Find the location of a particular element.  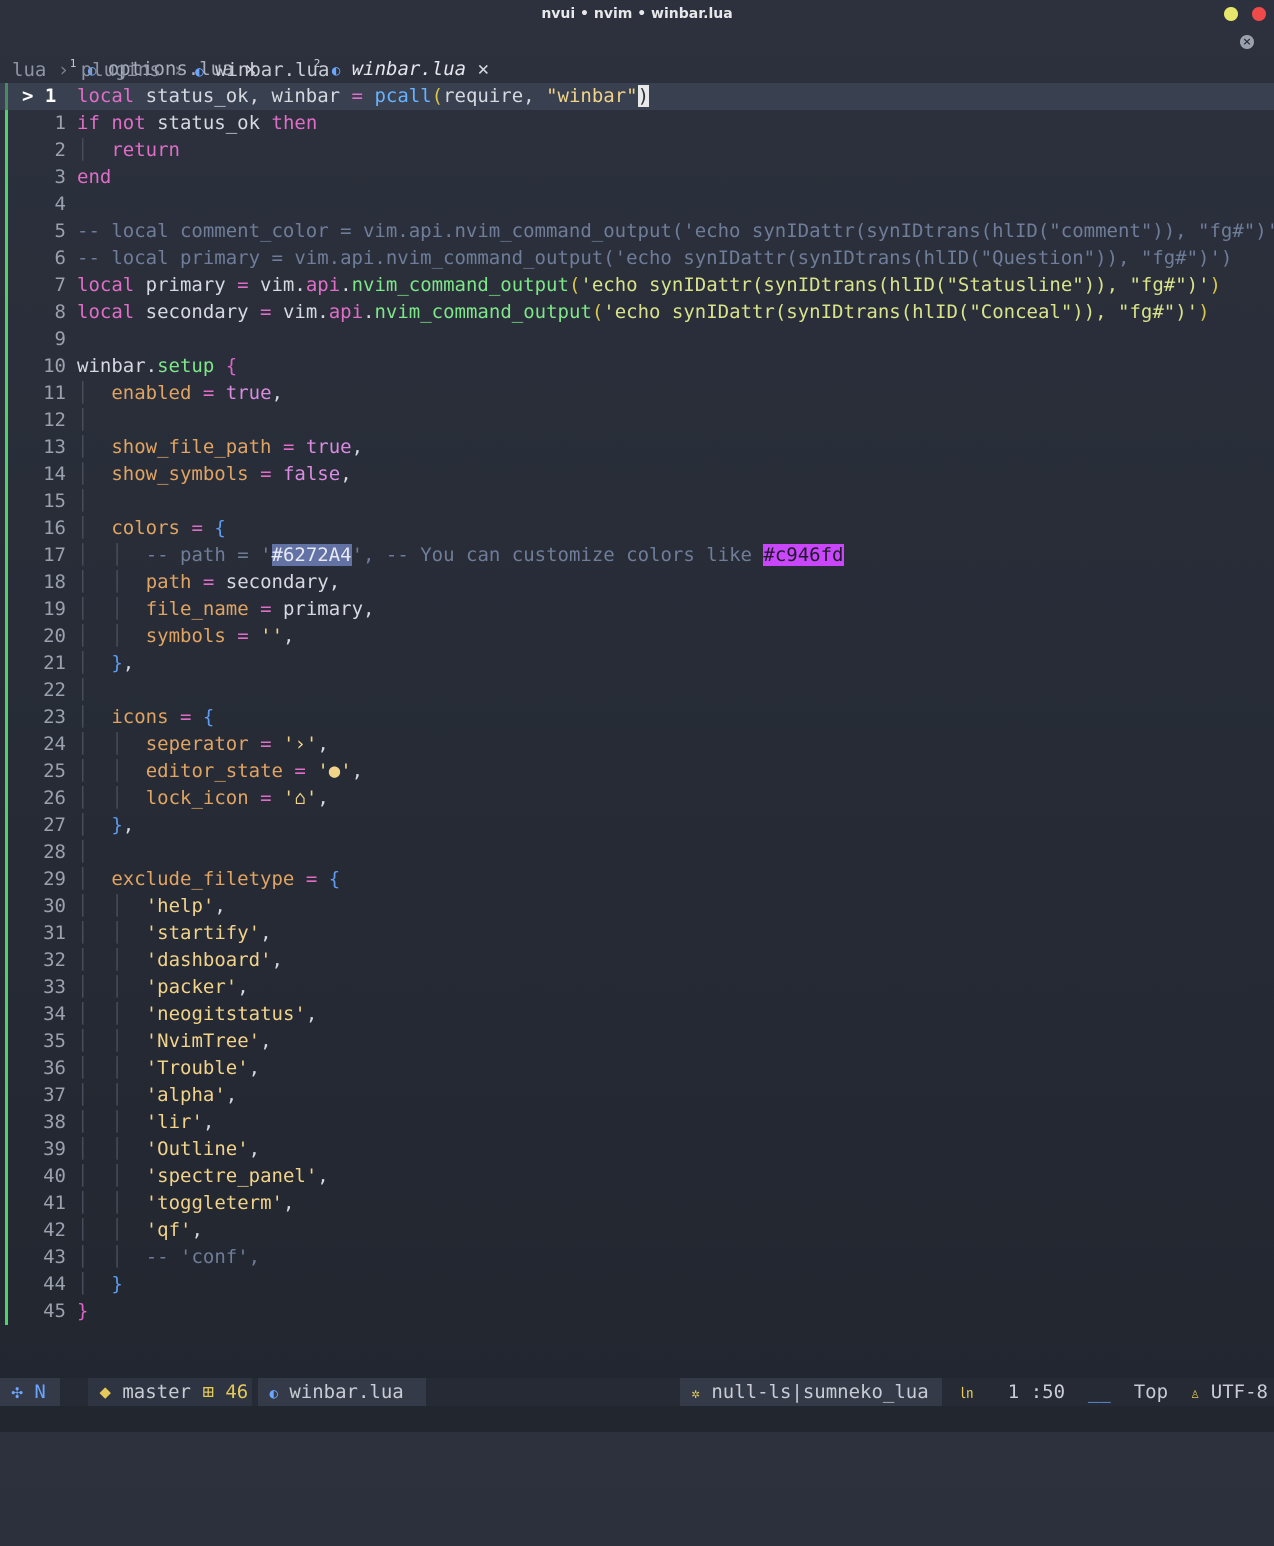

window-title: nvui • nvim • winbar.lua is located at coordinates (637, 14).